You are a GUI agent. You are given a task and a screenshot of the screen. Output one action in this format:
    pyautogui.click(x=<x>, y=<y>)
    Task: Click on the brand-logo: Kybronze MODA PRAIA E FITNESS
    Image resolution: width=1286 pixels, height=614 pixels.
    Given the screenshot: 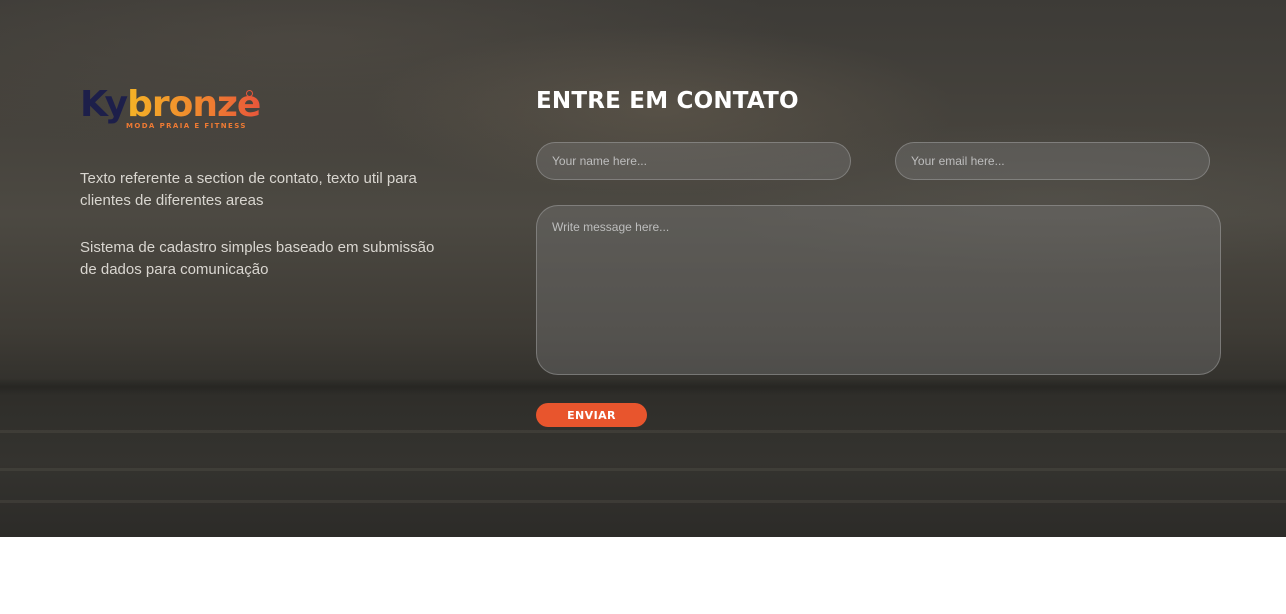 What is the action you would take?
    pyautogui.click(x=170, y=109)
    